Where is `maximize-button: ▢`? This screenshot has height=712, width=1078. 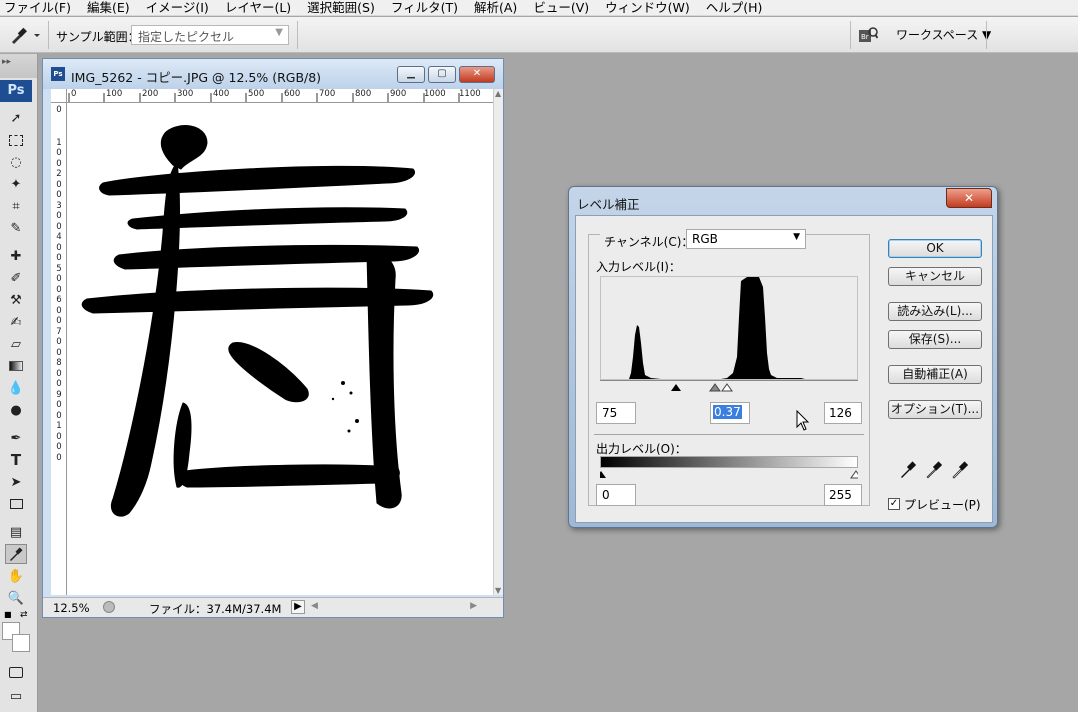
maximize-button: ▢ is located at coordinates (442, 74).